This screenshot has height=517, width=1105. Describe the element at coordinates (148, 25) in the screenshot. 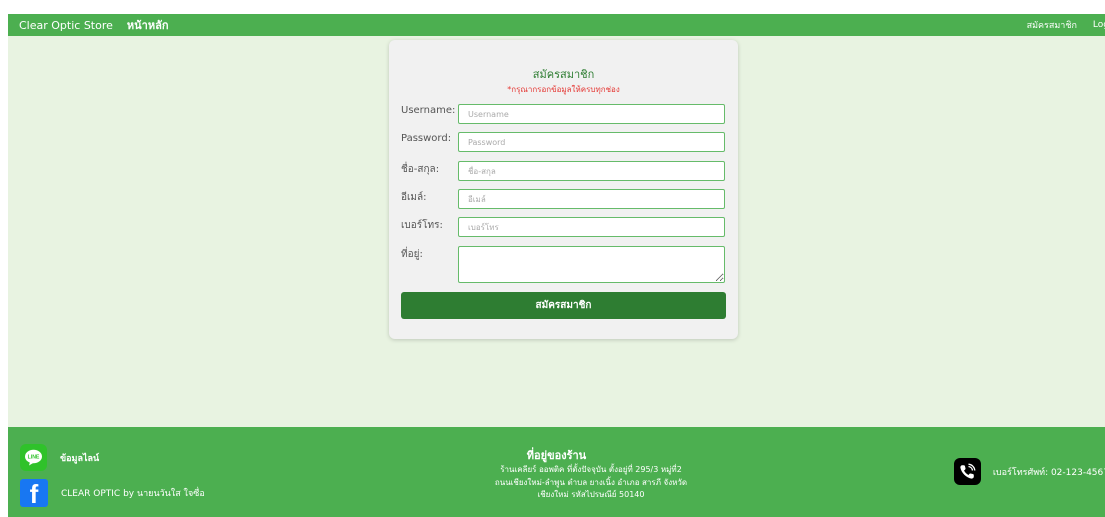

I see `nav-home-link: หน้าหลัก` at that location.